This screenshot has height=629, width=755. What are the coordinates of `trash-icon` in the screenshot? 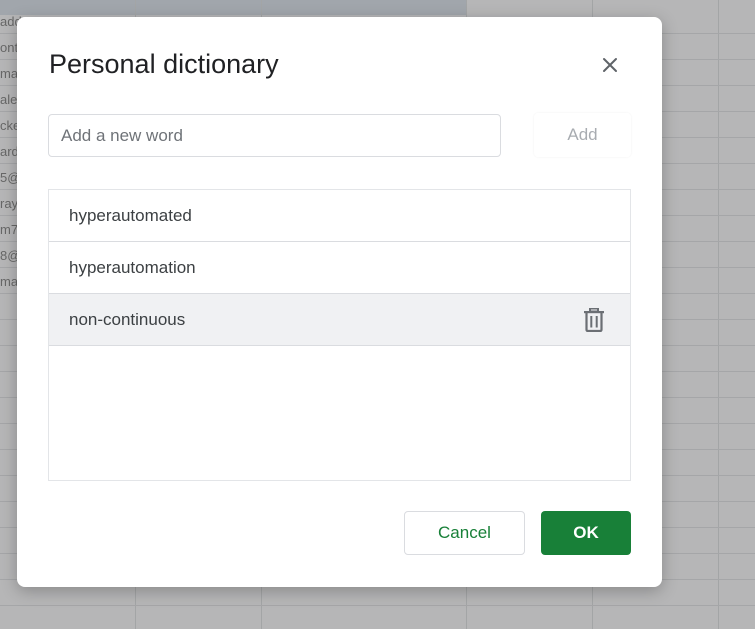 It's located at (594, 320).